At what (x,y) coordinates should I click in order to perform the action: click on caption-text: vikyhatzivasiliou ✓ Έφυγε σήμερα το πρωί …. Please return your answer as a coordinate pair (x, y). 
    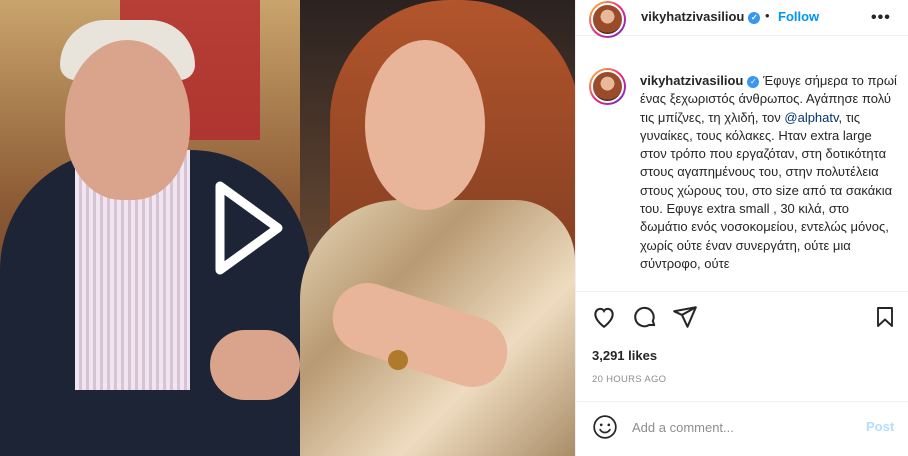
    Looking at the image, I should click on (770, 172).